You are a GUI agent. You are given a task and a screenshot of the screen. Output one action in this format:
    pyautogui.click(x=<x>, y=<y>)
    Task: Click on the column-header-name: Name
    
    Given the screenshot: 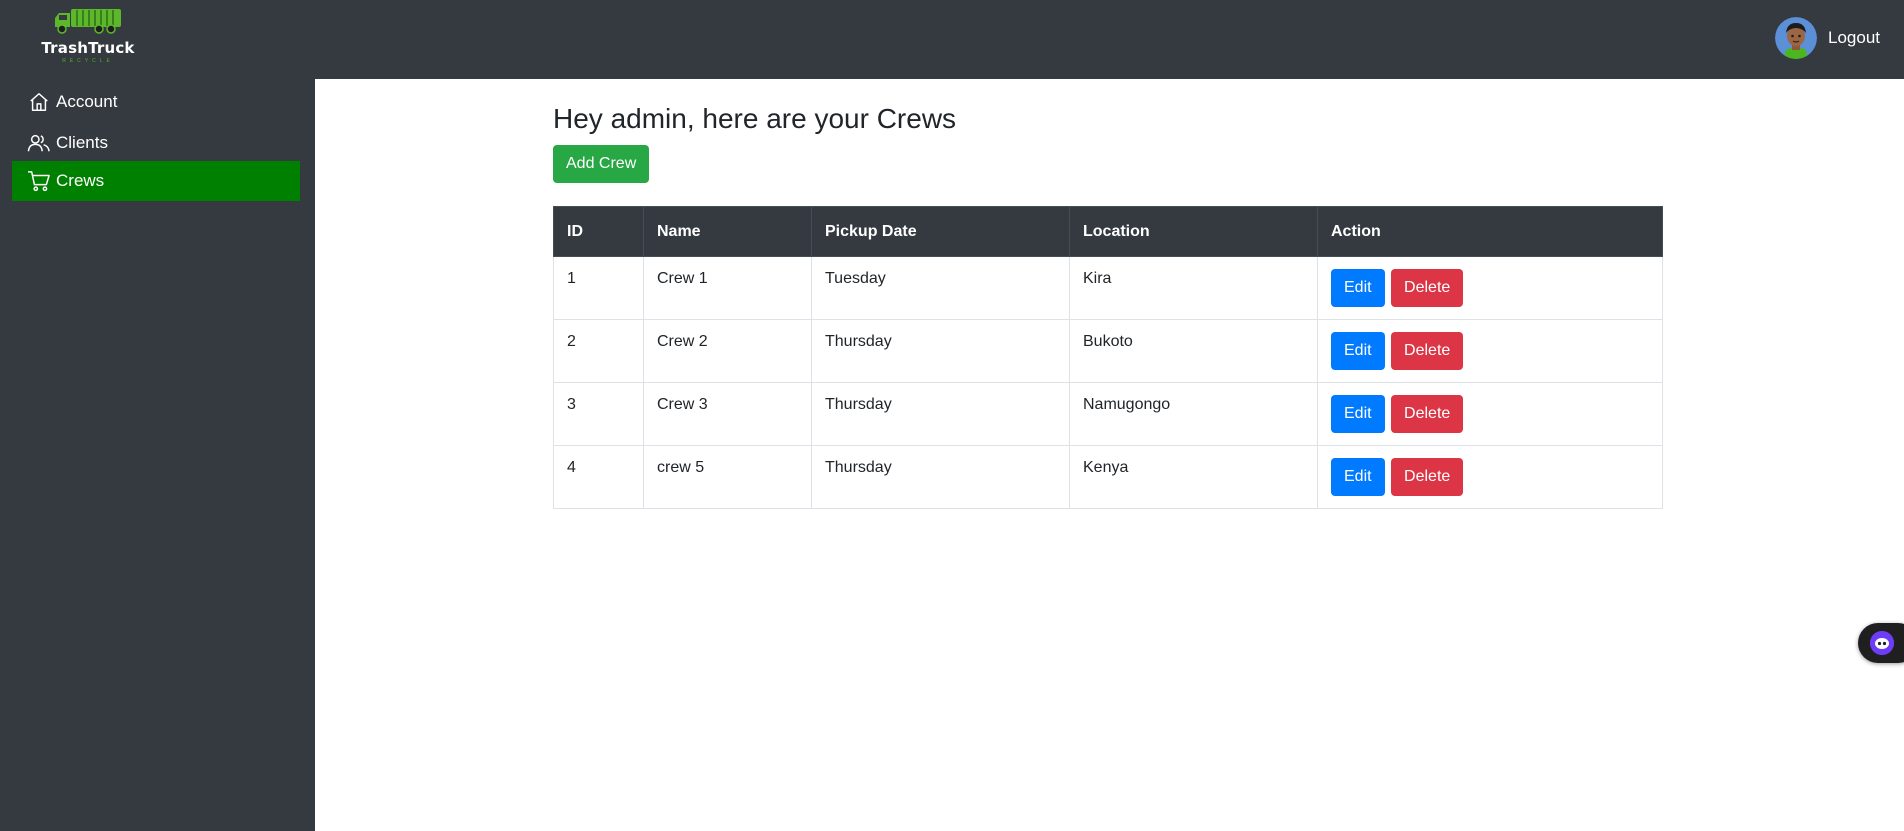 What is the action you would take?
    pyautogui.click(x=727, y=231)
    